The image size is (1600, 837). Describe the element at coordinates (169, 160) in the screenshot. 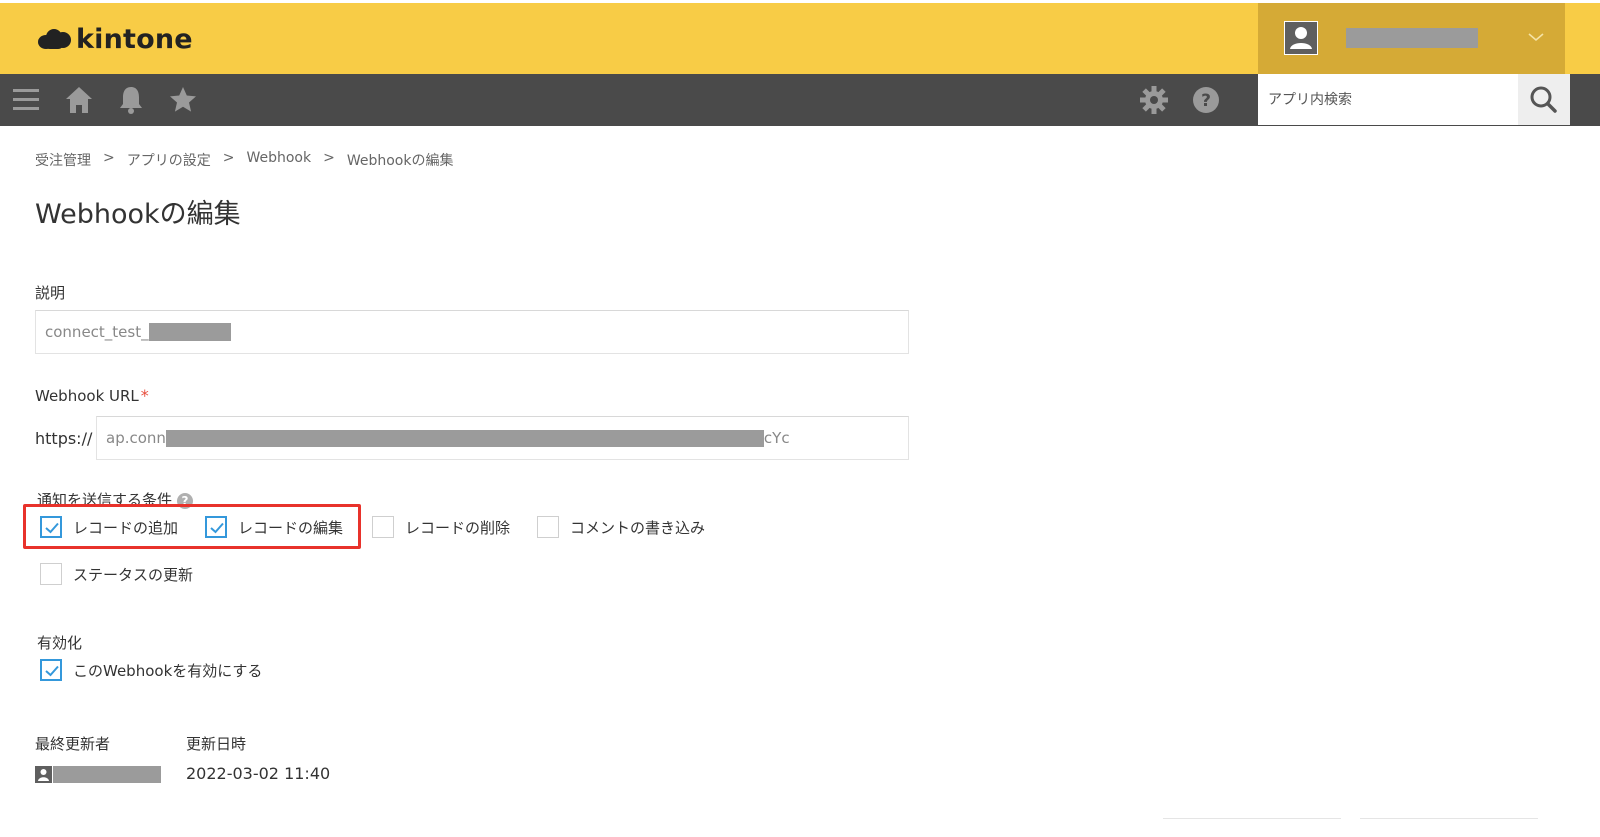

I see `breadcrumb-app-settings: アプリの設定` at that location.